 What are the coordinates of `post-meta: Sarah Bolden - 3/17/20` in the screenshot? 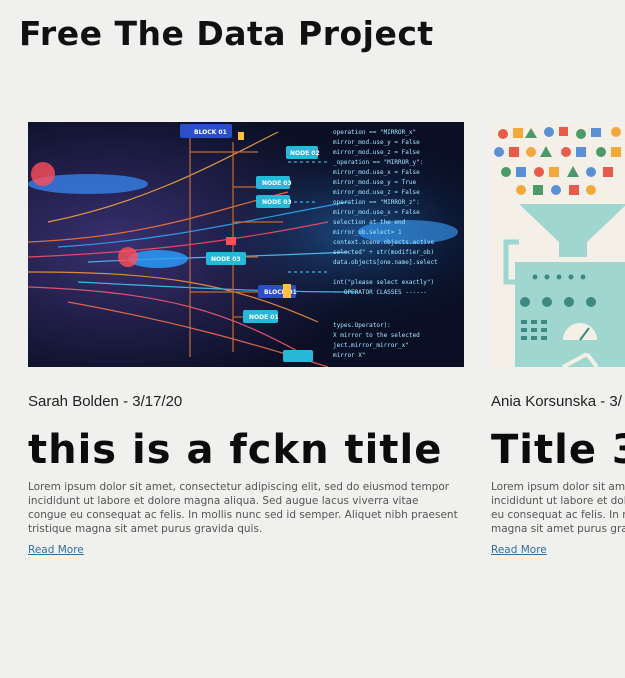 It's located at (105, 401).